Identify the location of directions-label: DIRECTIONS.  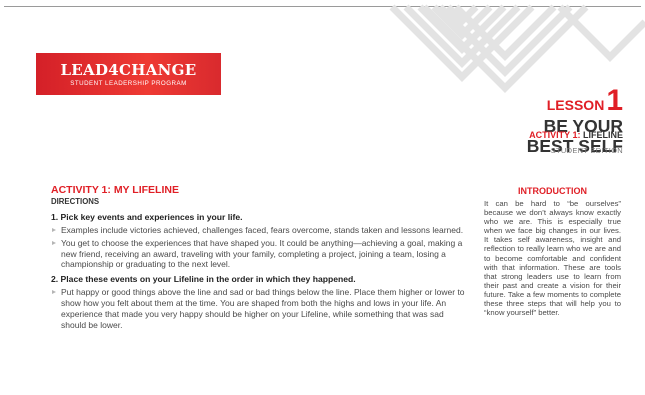
(75, 201).